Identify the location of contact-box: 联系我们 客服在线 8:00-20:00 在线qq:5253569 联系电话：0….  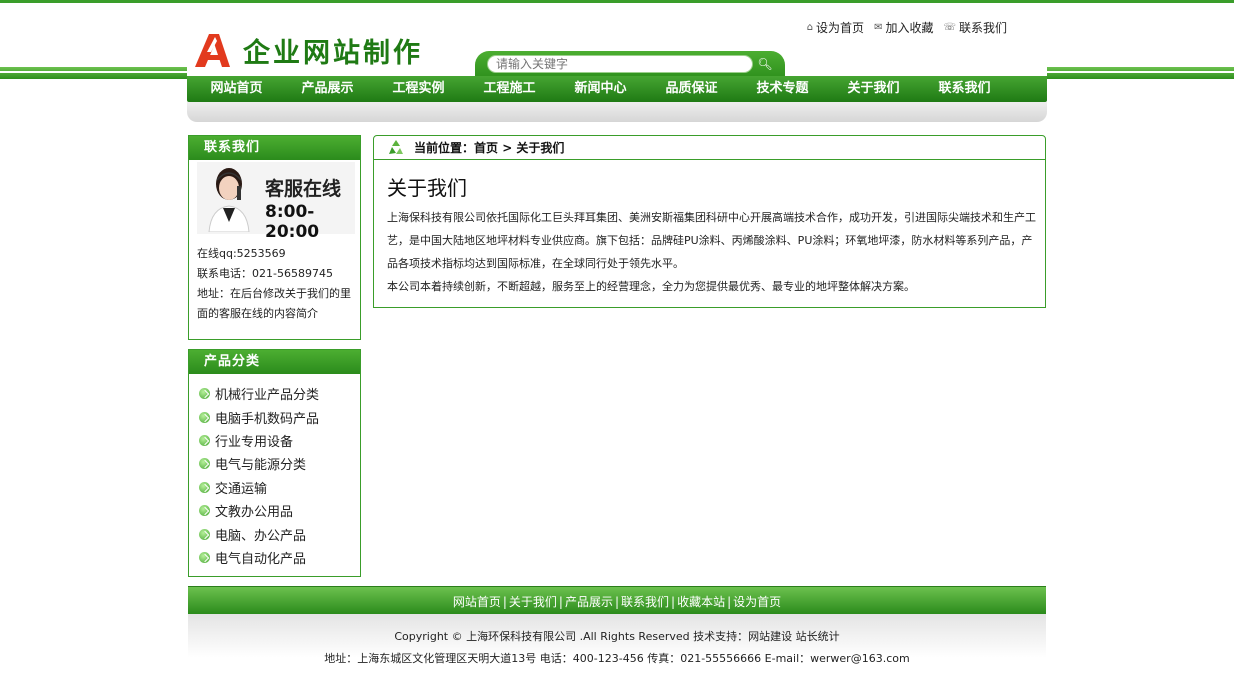
(274, 237).